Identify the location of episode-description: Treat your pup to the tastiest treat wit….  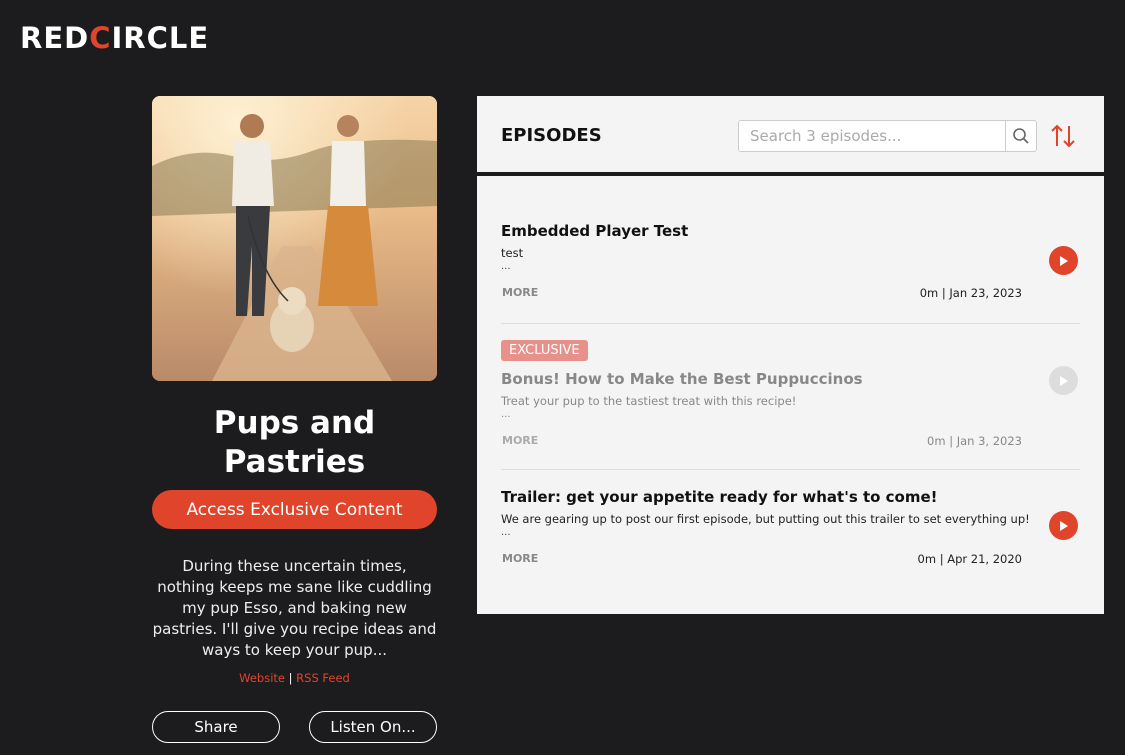
(649, 401).